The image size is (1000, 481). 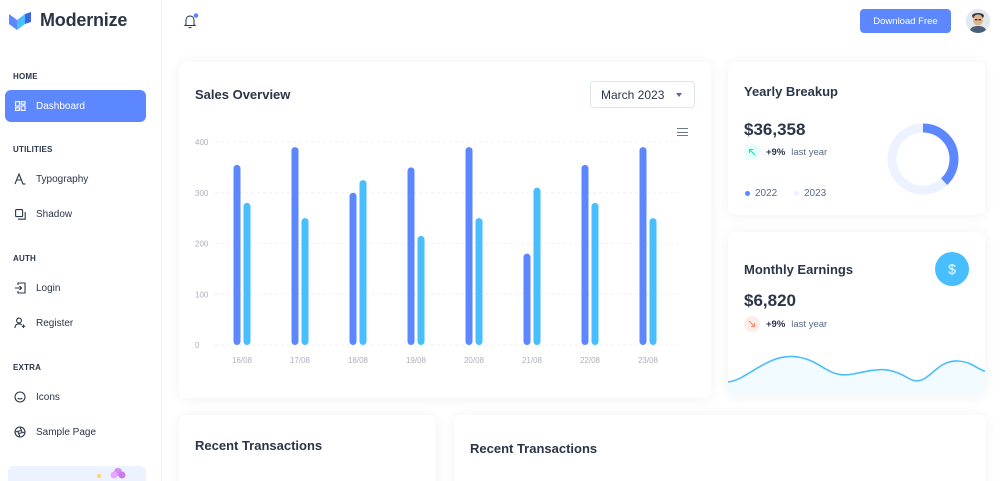 What do you see at coordinates (75, 397) in the screenshot?
I see `sidebar-item-icons: Icons` at bounding box center [75, 397].